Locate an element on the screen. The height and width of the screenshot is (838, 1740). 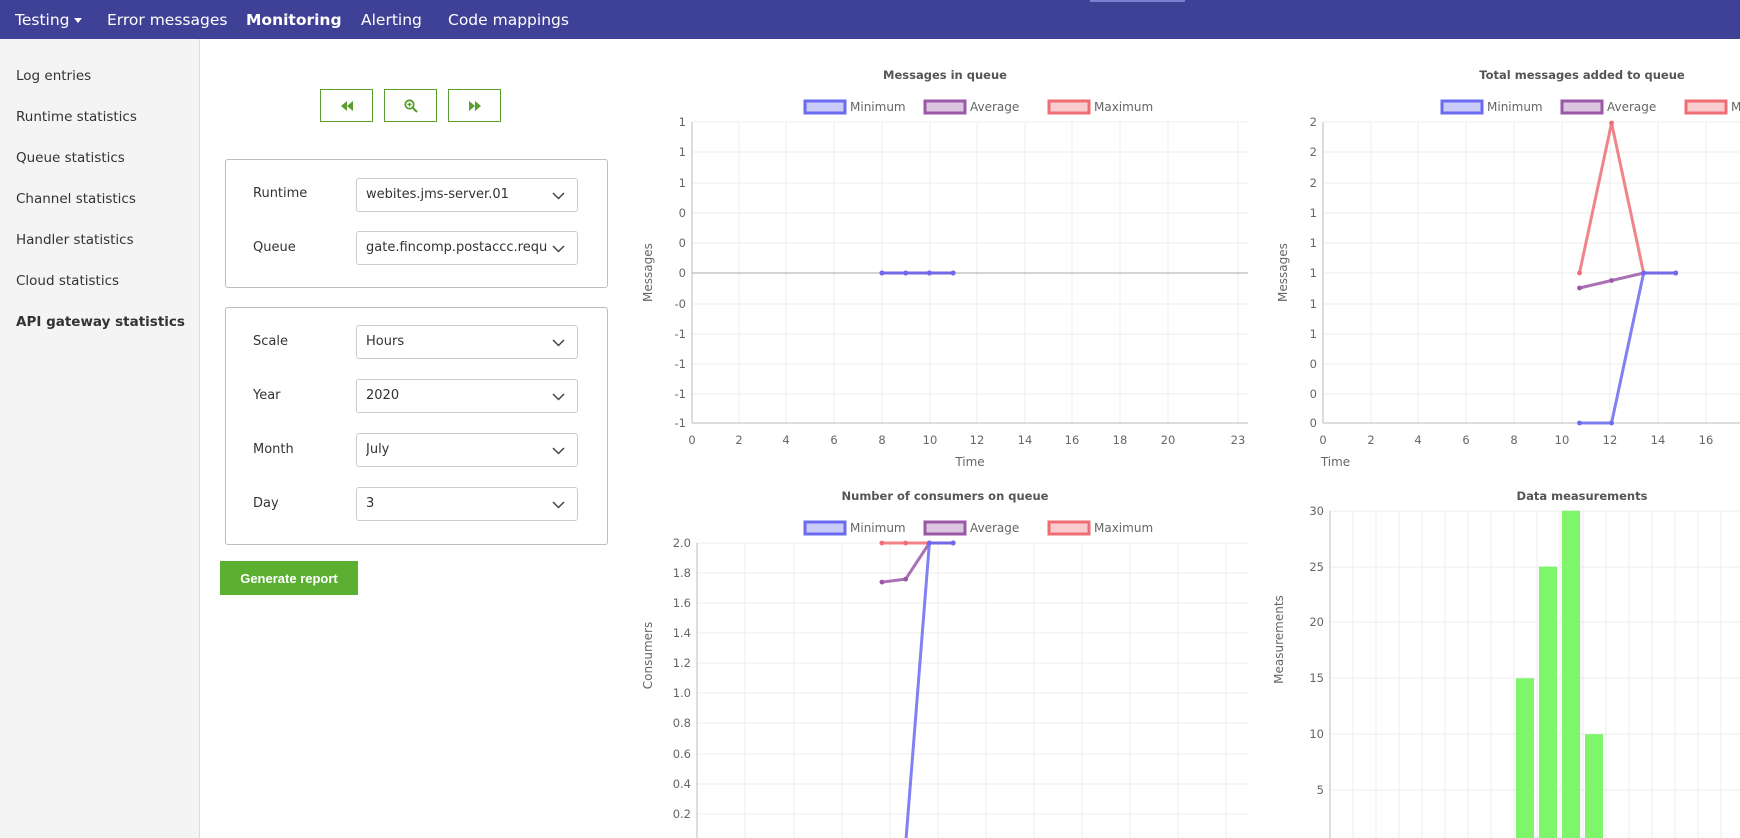
x-tick-label: 23 is located at coordinates (1238, 440).